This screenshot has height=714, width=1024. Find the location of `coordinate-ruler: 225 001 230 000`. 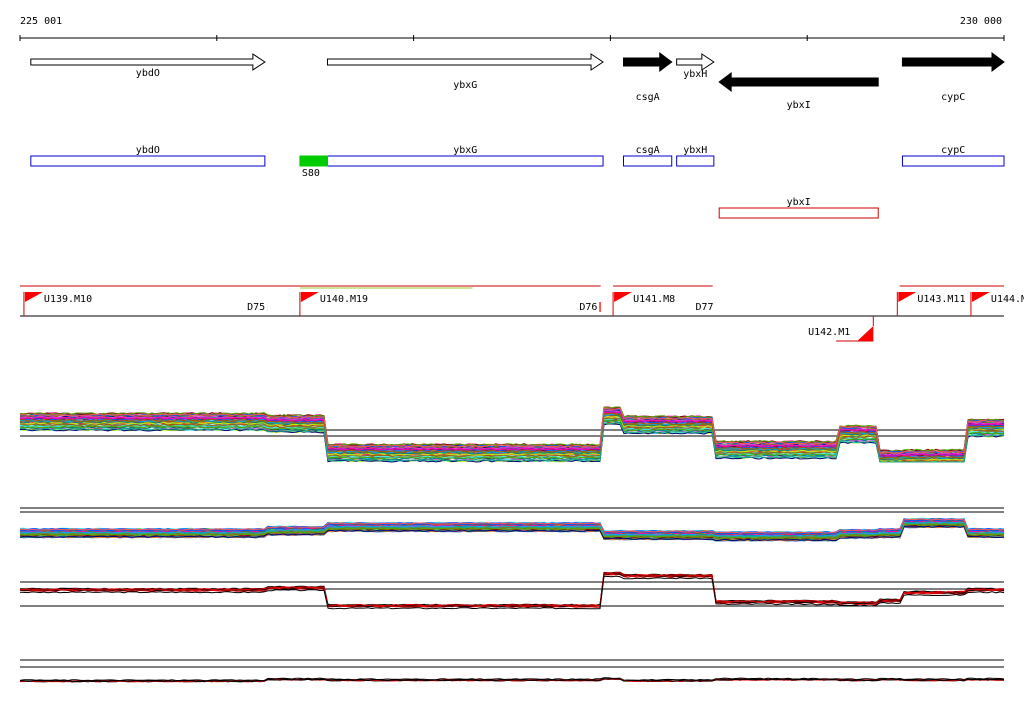

coordinate-ruler: 225 001 230 000 is located at coordinates (512, 28).